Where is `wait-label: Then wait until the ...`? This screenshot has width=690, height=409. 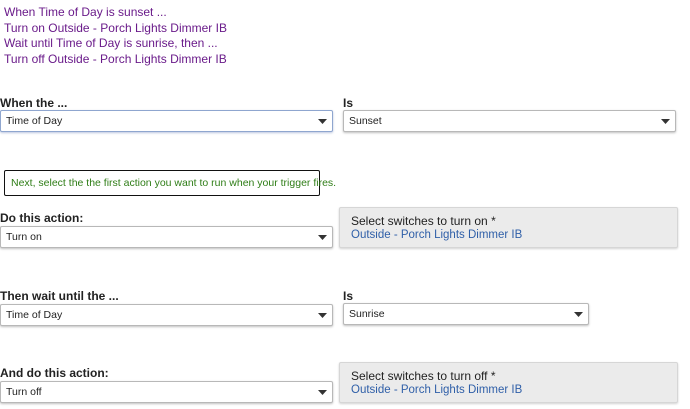 wait-label: Then wait until the ... is located at coordinates (59, 296).